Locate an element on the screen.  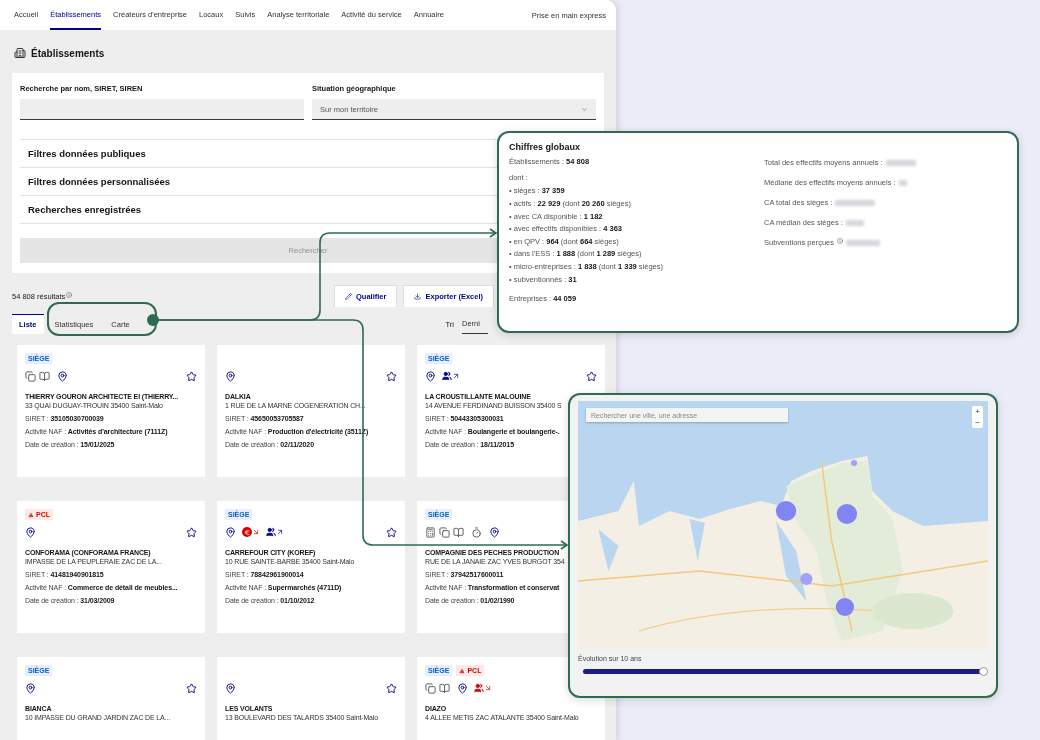
connector-dot is located at coordinates (153, 320).